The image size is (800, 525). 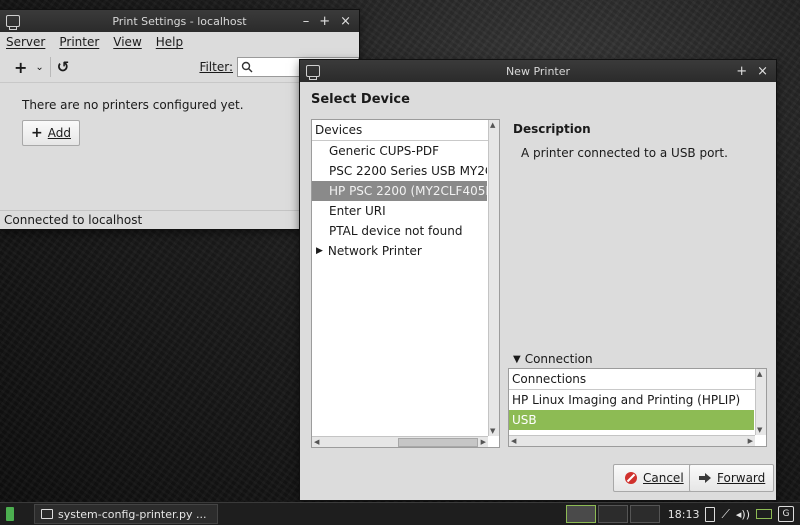 I want to click on cancel-icon, so click(x=631, y=478).